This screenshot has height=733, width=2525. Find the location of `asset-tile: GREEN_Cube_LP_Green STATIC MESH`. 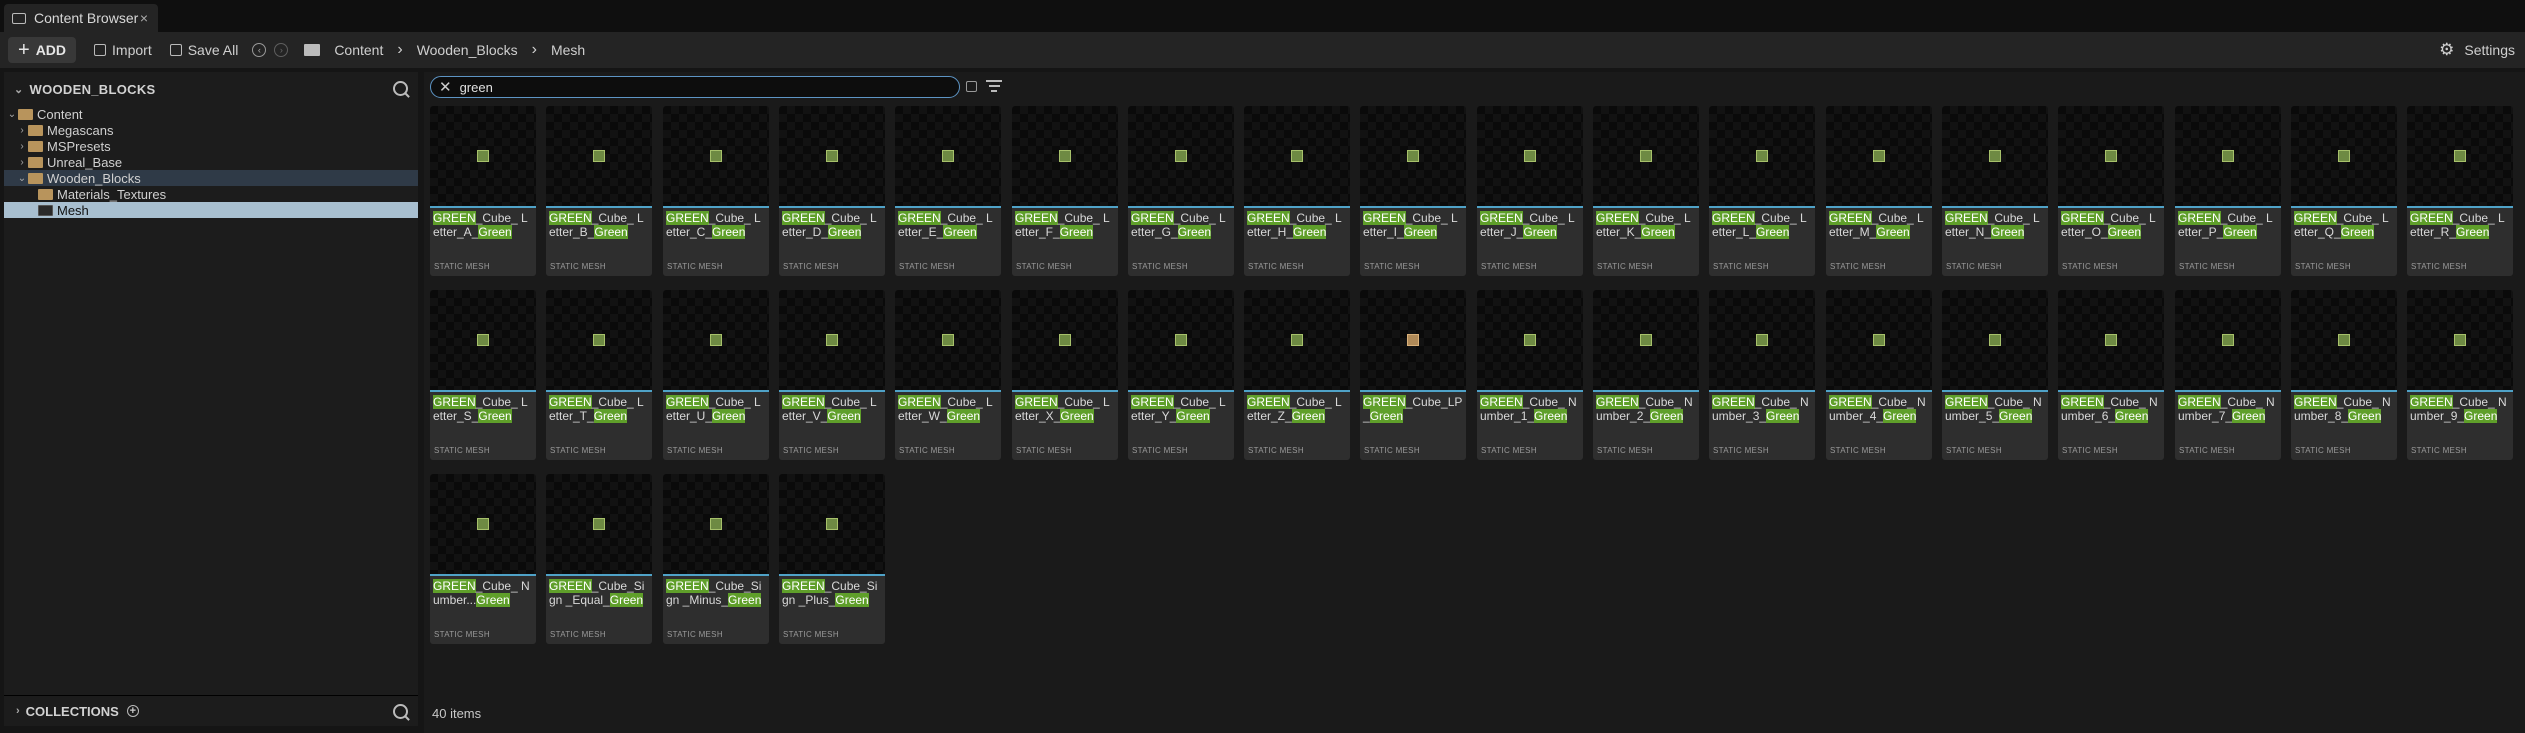

asset-tile: GREEN_Cube_LP_Green STATIC MESH is located at coordinates (1413, 375).